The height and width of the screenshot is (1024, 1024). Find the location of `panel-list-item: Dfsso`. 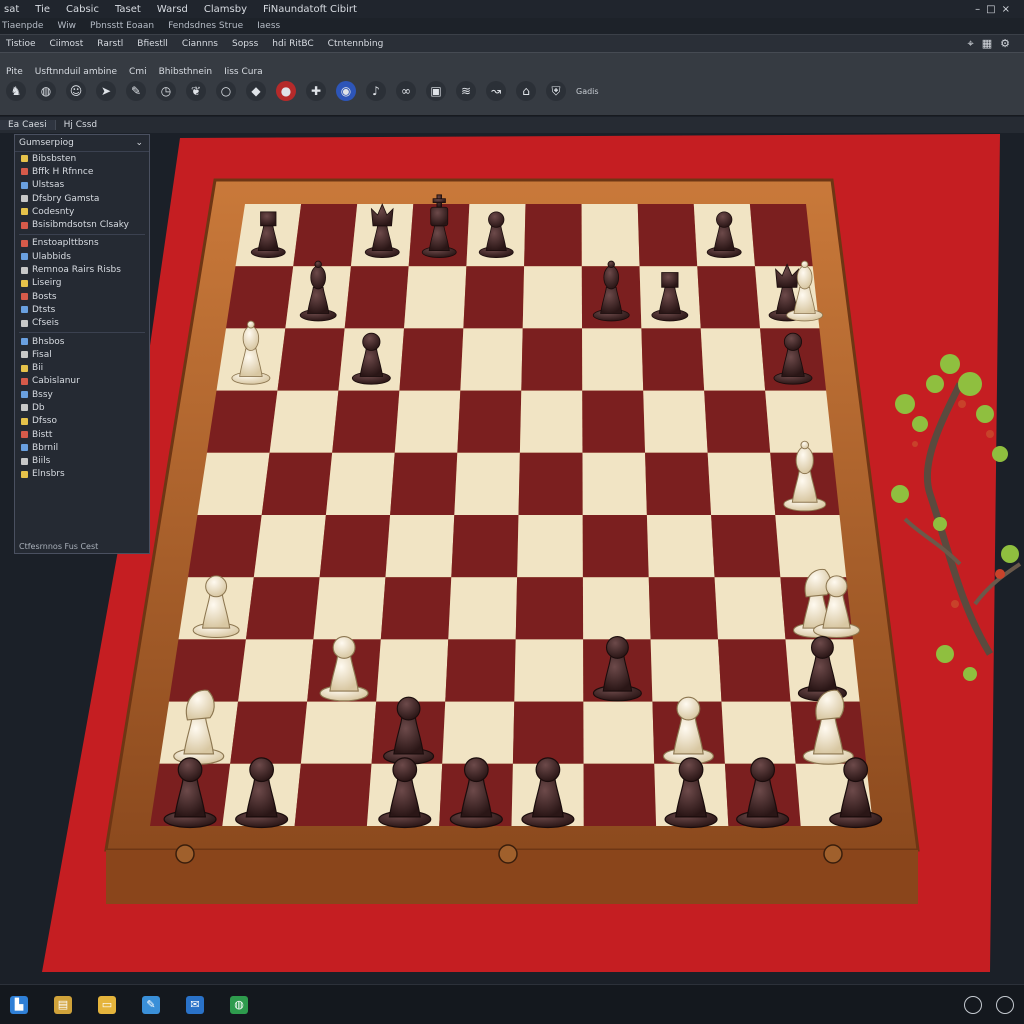

panel-list-item: Dfsso is located at coordinates (82, 421).